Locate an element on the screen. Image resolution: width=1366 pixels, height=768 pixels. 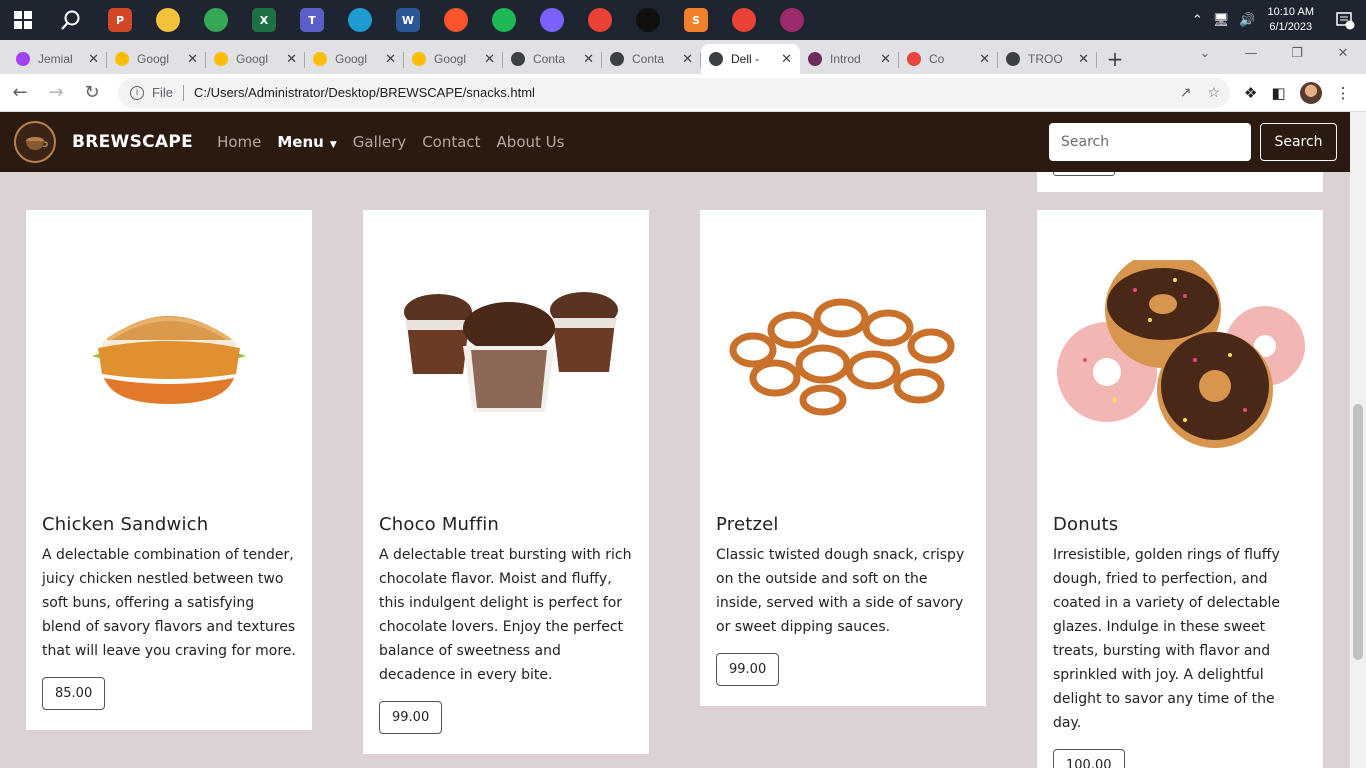
chrome-profile-2-icon is located at coordinates (744, 20).